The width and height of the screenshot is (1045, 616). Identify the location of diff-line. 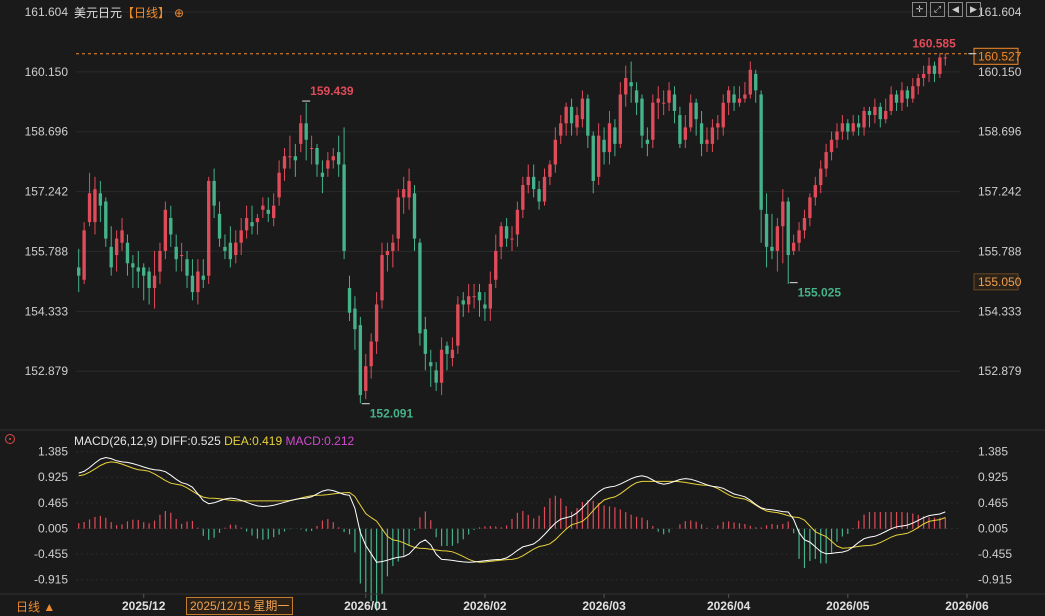
(512, 509).